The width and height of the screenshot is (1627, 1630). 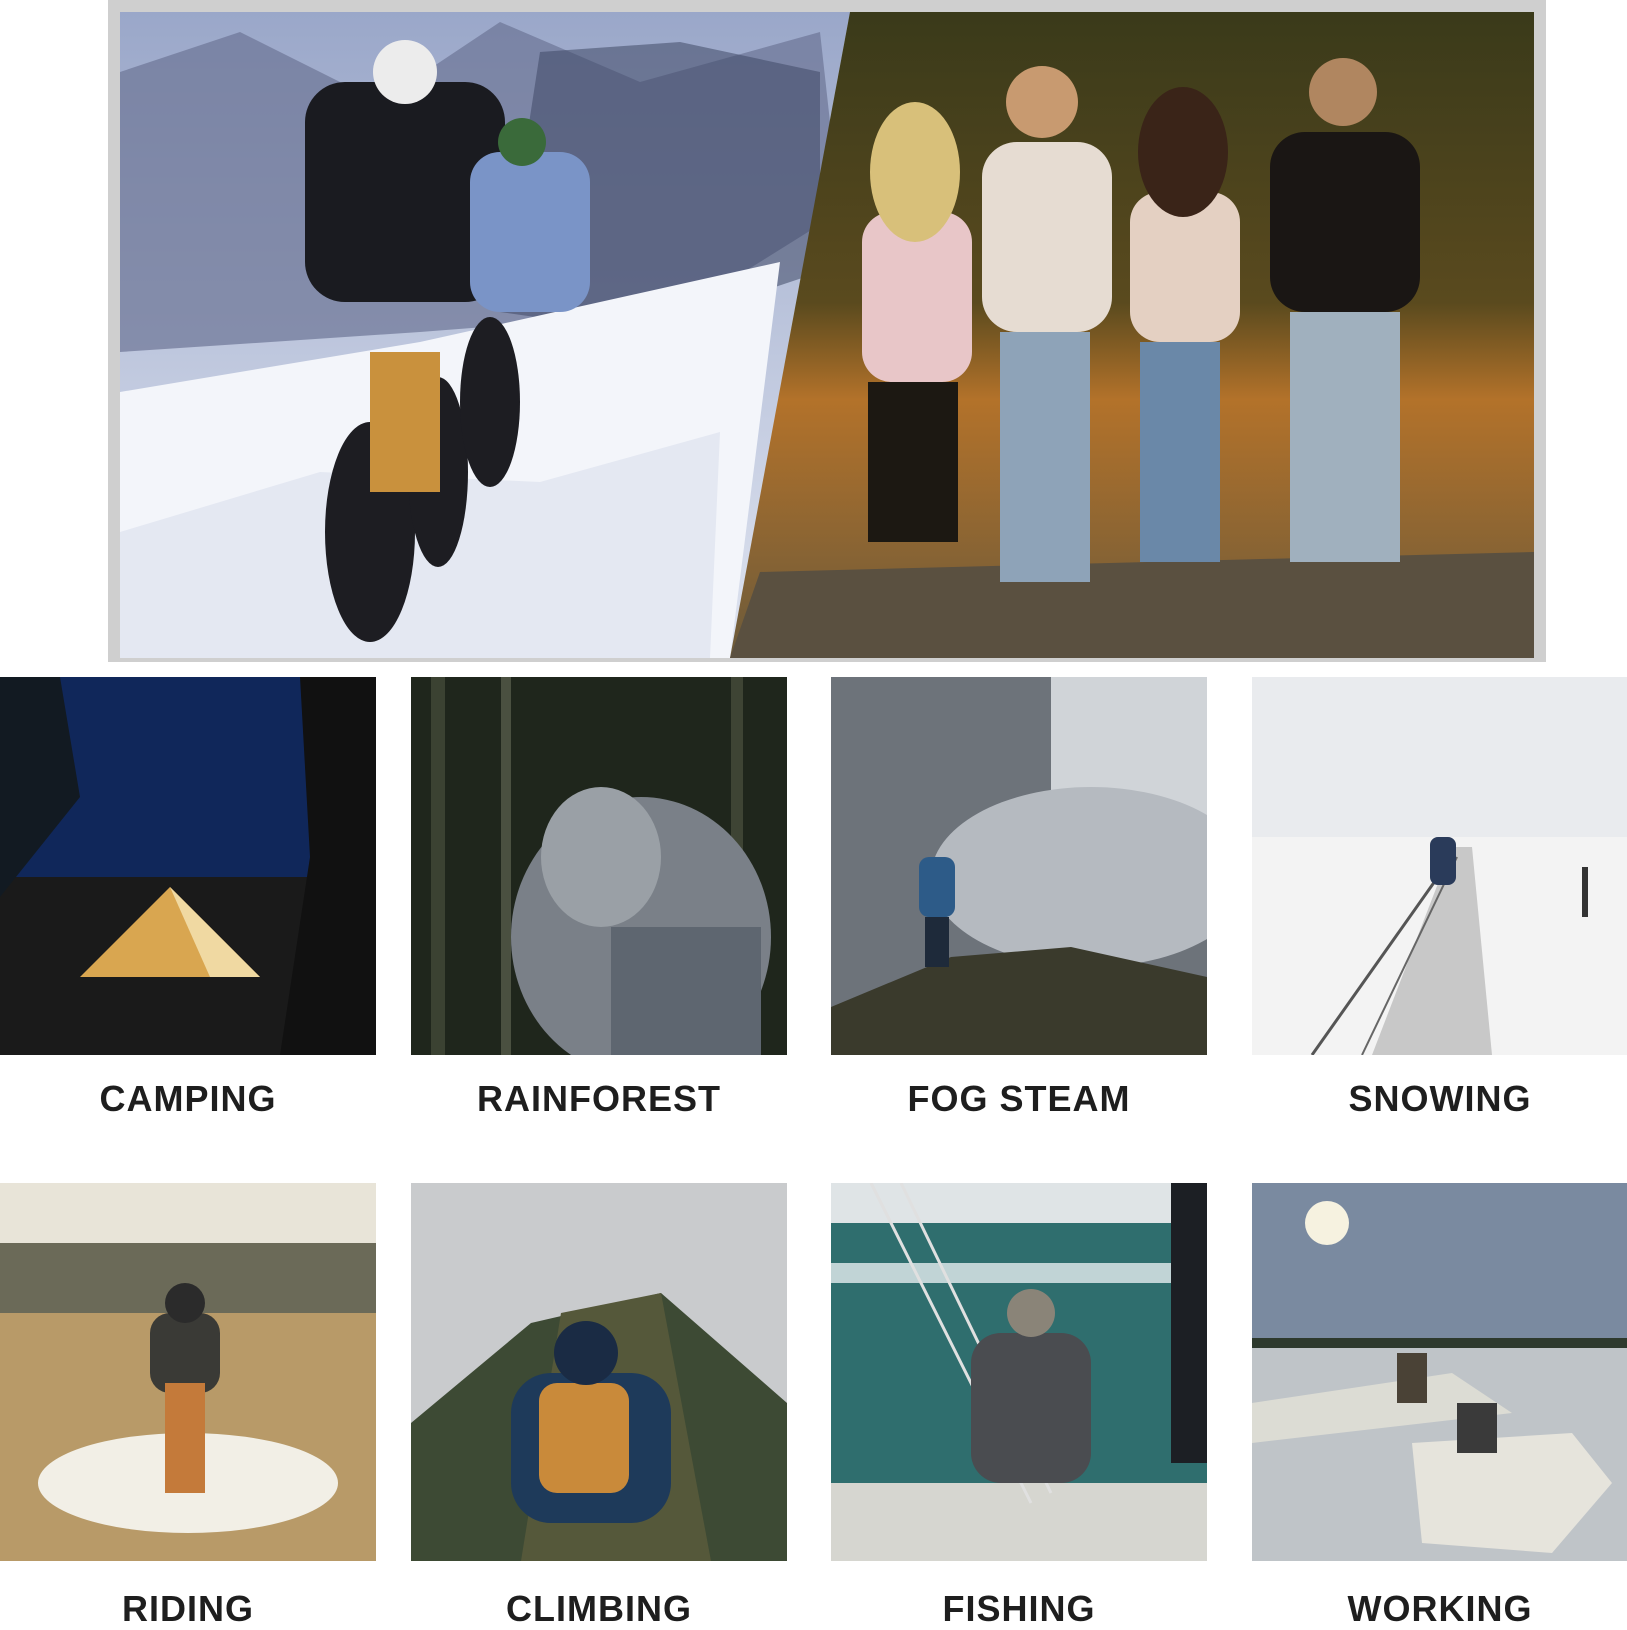 I want to click on activity-label-climbing: CLIMBING, so click(x=599, y=1608).